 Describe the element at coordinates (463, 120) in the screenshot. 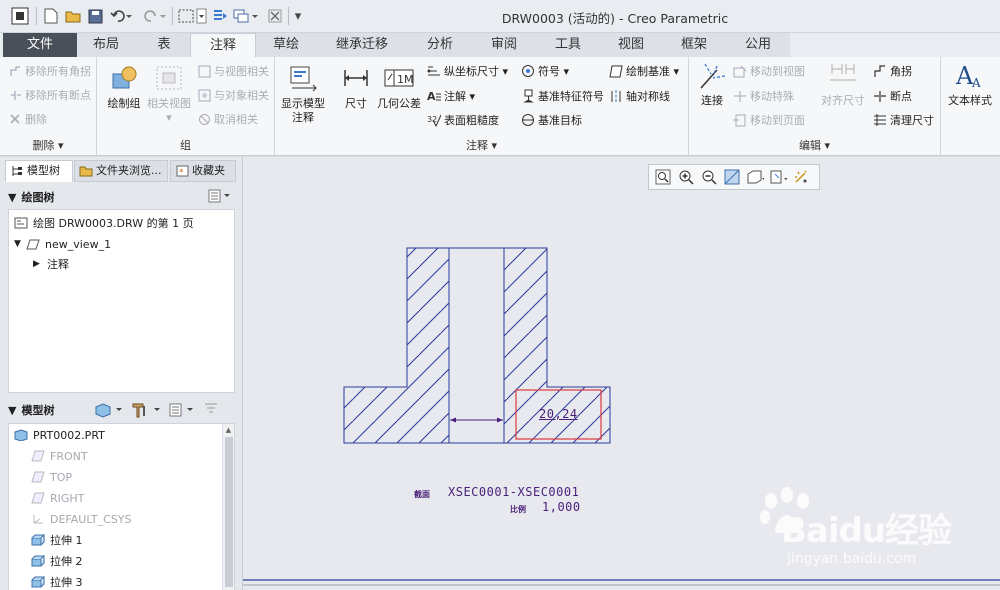

I see `surface-finish-button: 32 表面粗糙度` at that location.